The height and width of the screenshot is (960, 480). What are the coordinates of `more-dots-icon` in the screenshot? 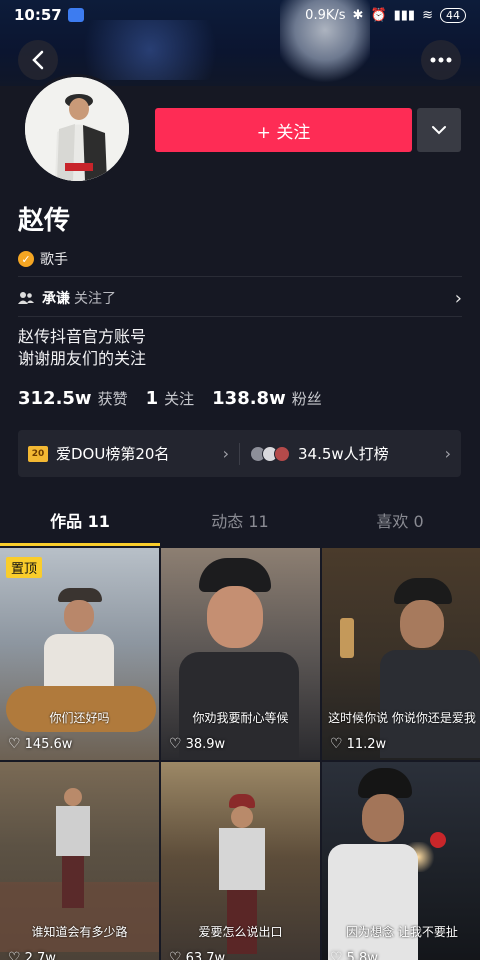 It's located at (441, 60).